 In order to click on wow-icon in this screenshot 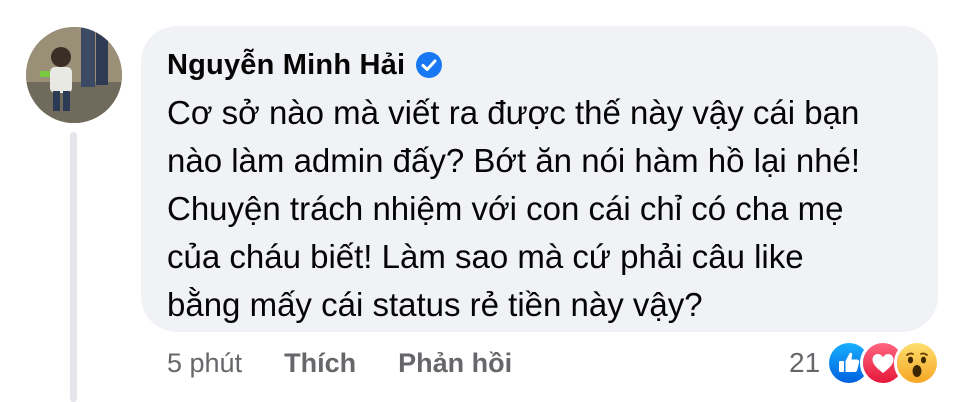, I will do `click(917, 363)`.